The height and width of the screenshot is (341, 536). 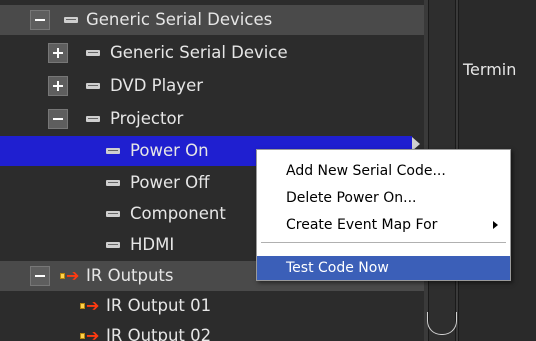 I want to click on terminal-label: Termin, so click(x=490, y=69).